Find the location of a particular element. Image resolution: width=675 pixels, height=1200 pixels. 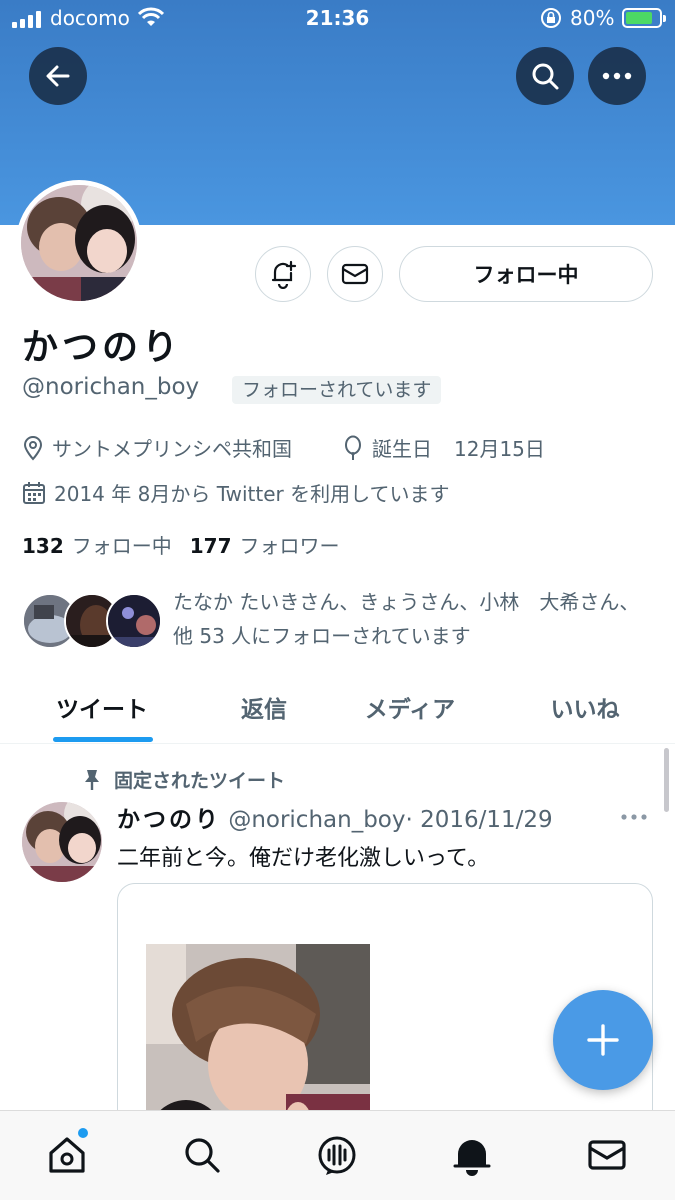

profile-tabs: ツイート 返信 メディア いいね is located at coordinates (337, 707).